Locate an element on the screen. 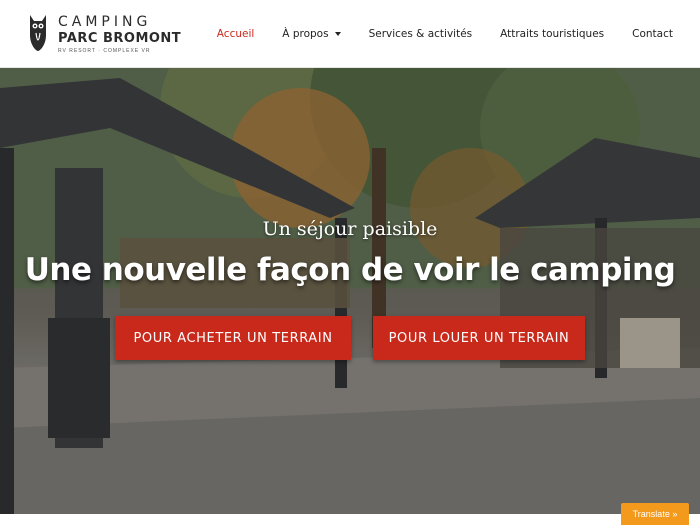  nav-item-accueil: Accueil is located at coordinates (236, 34).